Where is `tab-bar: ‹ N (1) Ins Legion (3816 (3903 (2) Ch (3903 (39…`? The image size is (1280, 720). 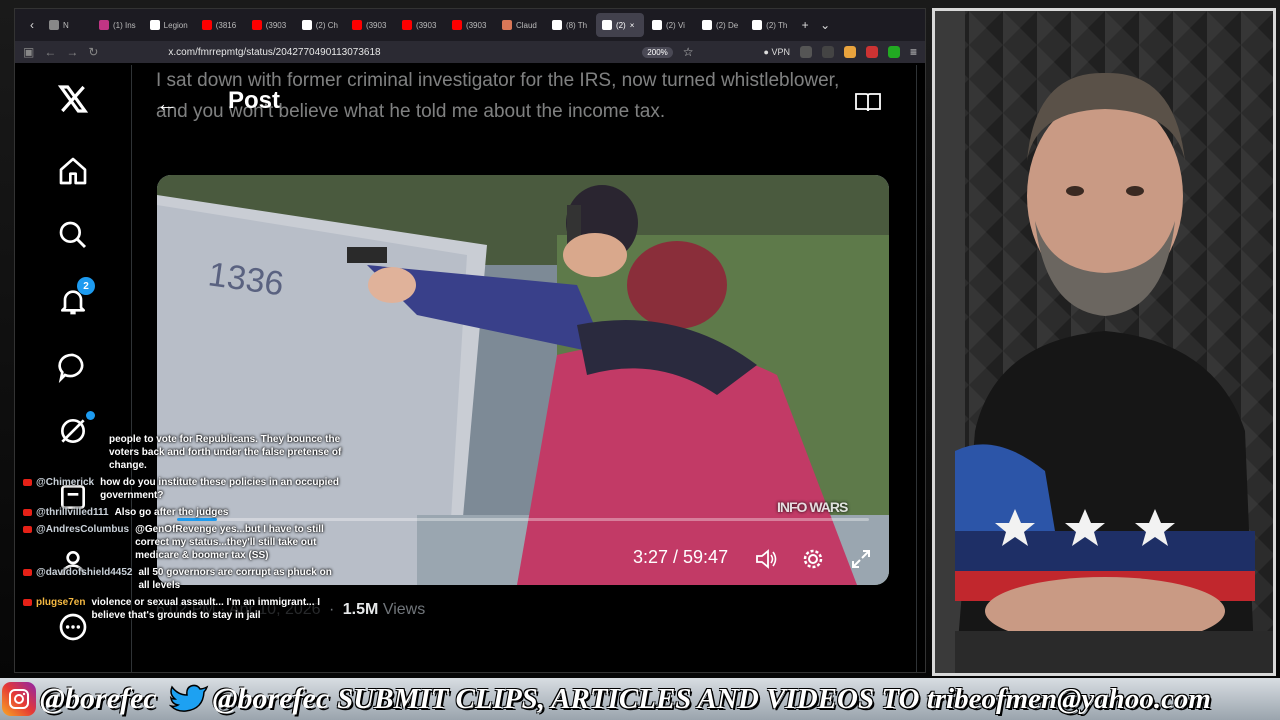
tab-bar: ‹ N (1) Ins Legion (3816 (3903 (2) Ch (3903 (39… is located at coordinates (470, 25).